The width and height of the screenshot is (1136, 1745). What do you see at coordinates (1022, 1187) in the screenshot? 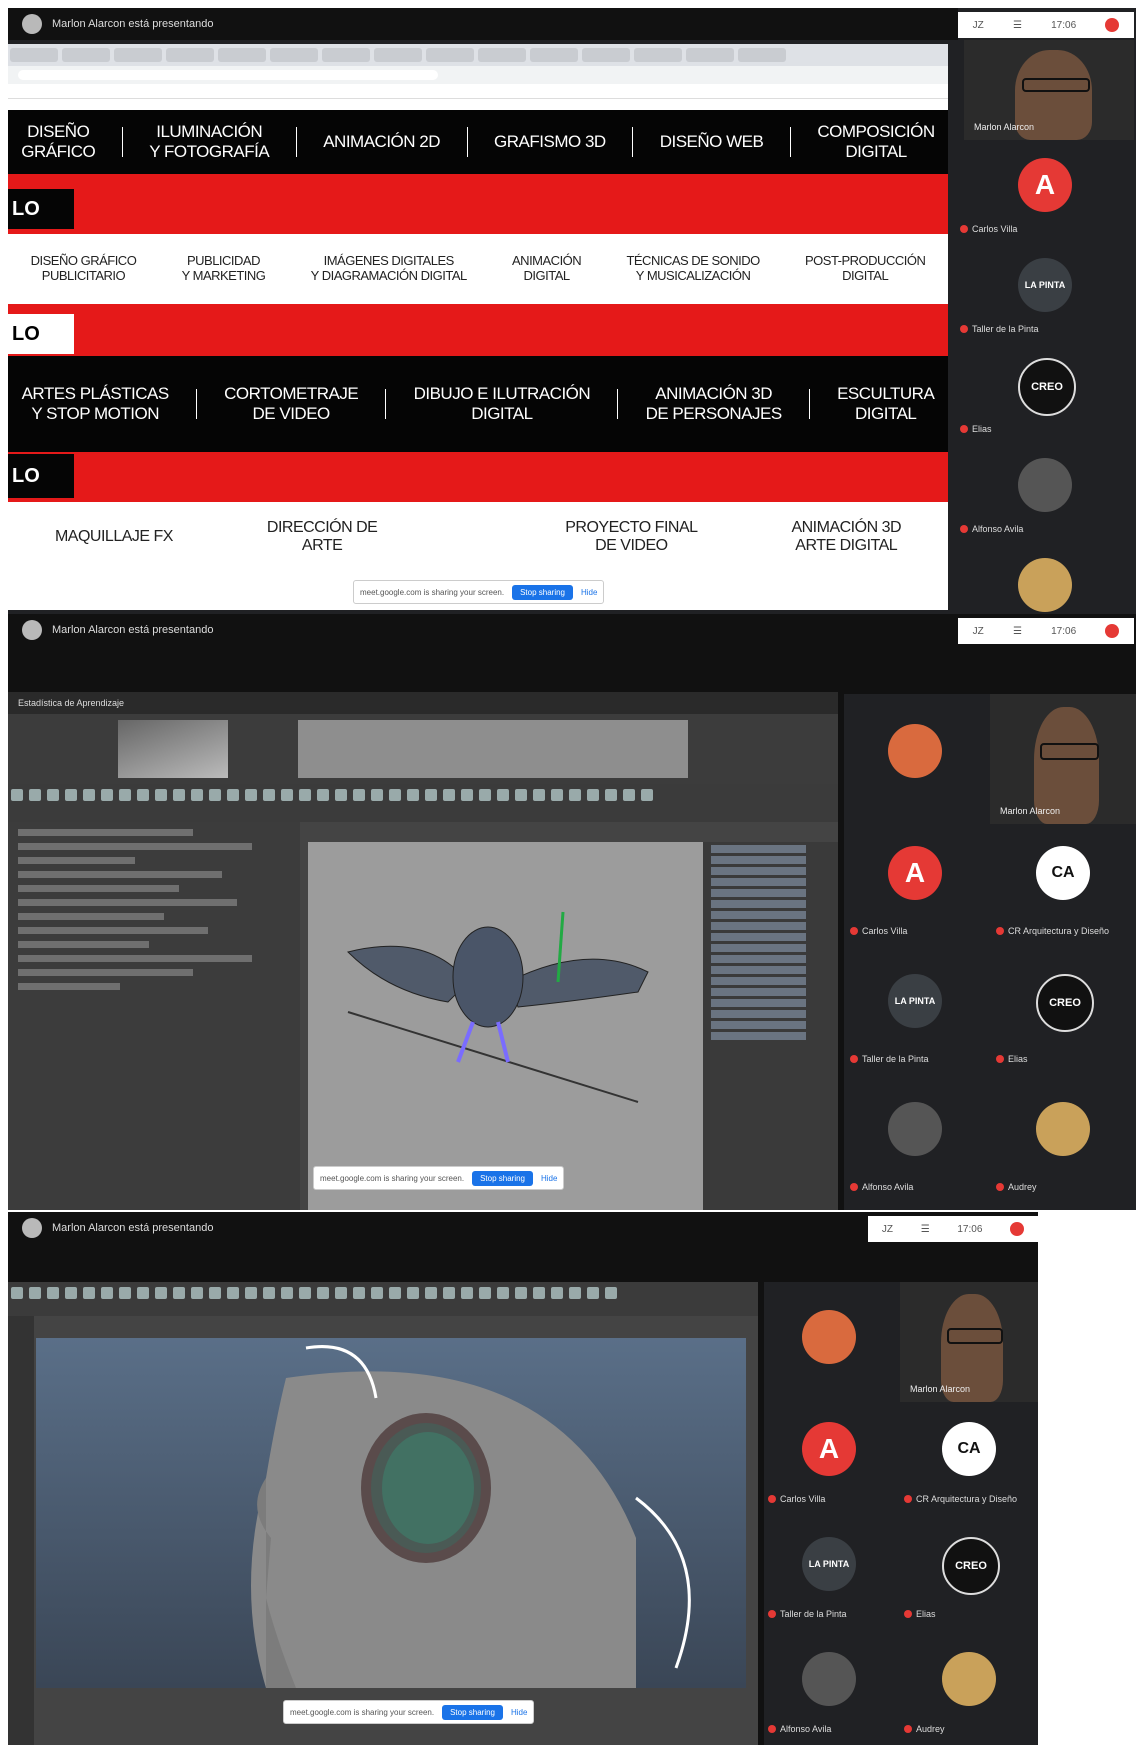
I see `participant-name: Audrey` at bounding box center [1022, 1187].